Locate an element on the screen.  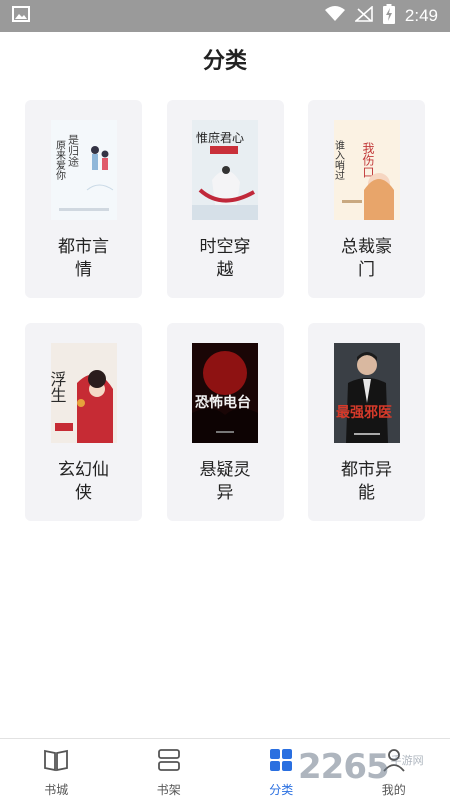
watermark-logo: 2265 手游网 is located at coordinates (373, 767).